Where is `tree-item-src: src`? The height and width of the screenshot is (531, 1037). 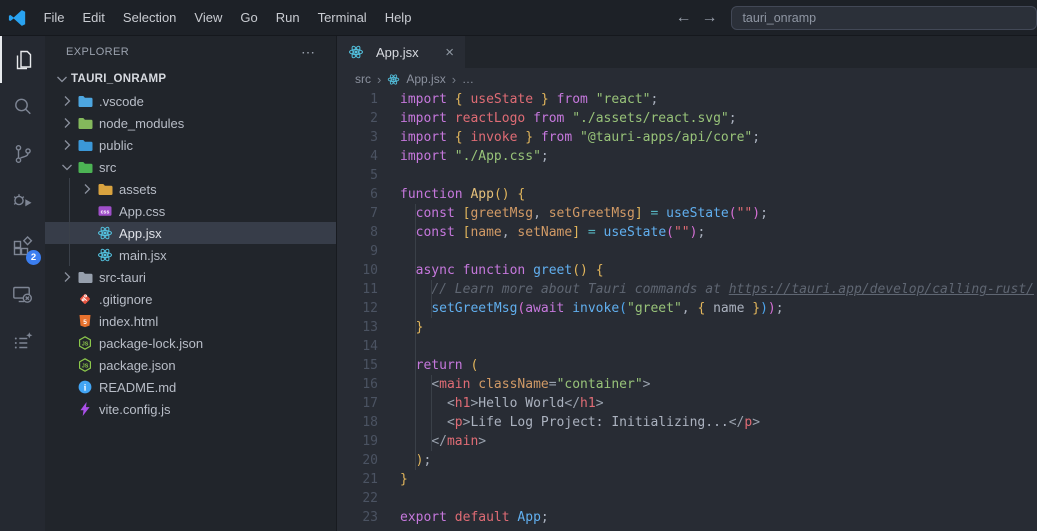 tree-item-src: src is located at coordinates (190, 167).